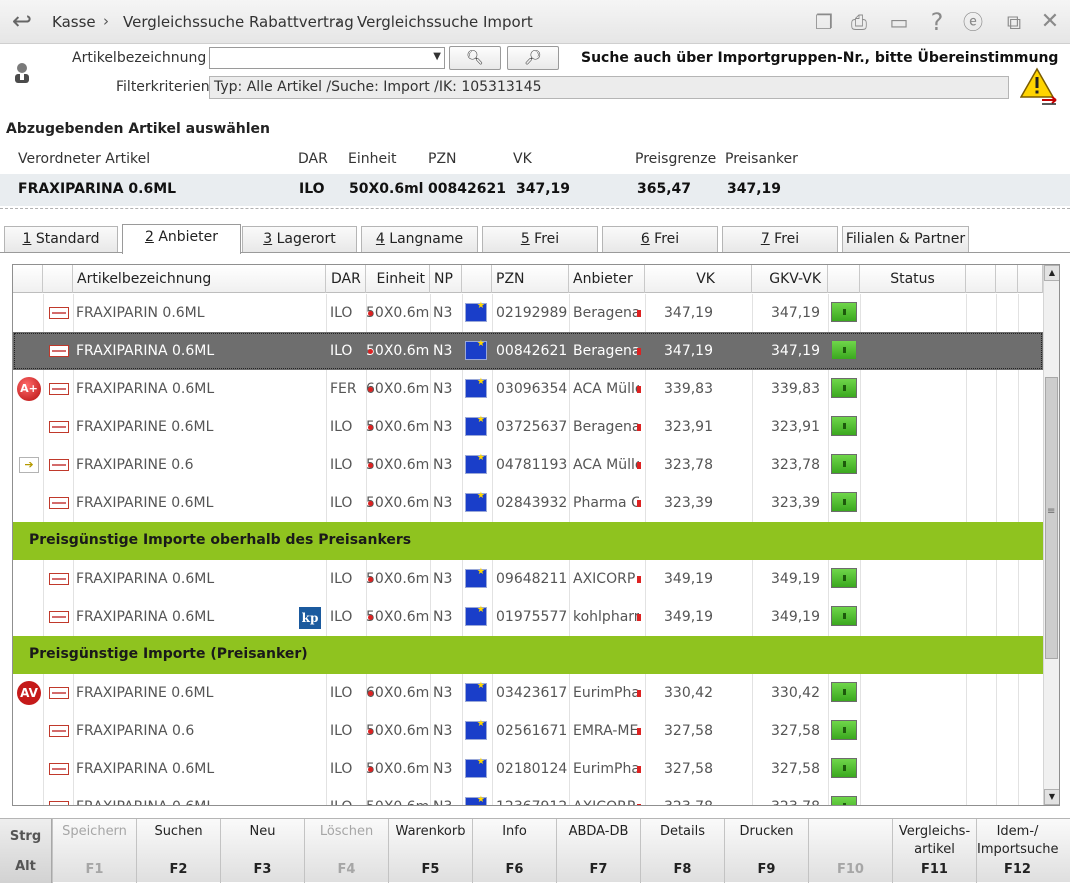 The width and height of the screenshot is (1070, 883). Describe the element at coordinates (327, 58) in the screenshot. I see `article-search-input: ▼` at that location.